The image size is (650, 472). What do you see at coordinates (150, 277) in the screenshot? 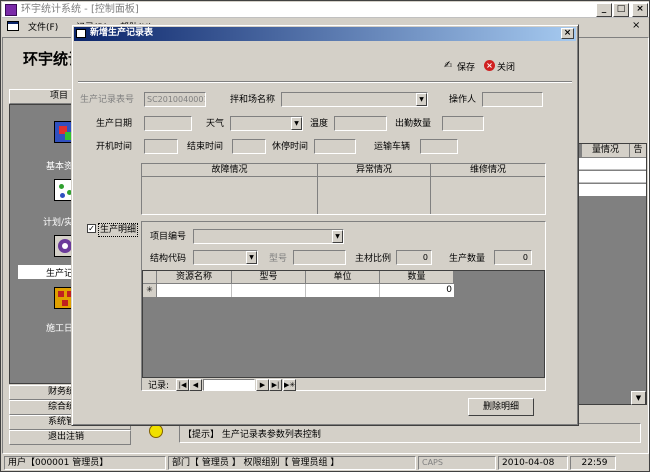
I see `row-selector-header` at bounding box center [150, 277].